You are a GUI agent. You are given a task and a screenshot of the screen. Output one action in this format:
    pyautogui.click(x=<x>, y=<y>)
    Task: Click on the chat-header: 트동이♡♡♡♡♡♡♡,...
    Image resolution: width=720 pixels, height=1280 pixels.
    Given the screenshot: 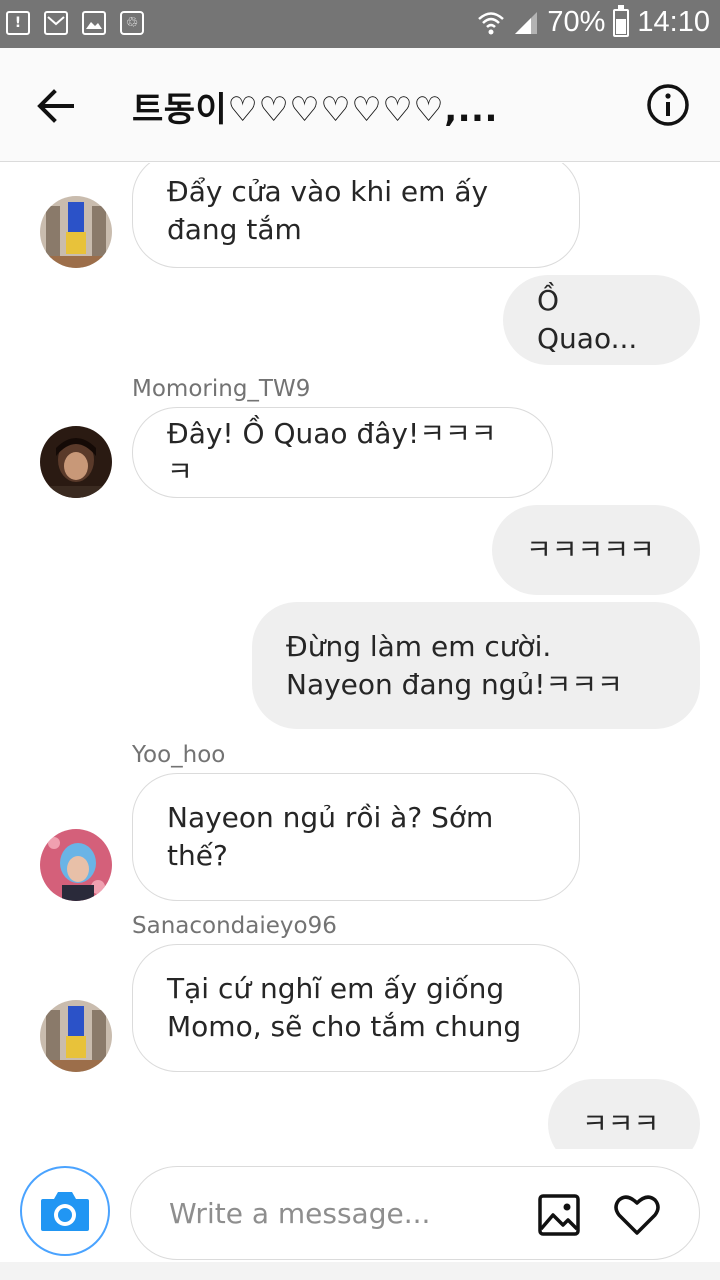 What is the action you would take?
    pyautogui.click(x=360, y=105)
    